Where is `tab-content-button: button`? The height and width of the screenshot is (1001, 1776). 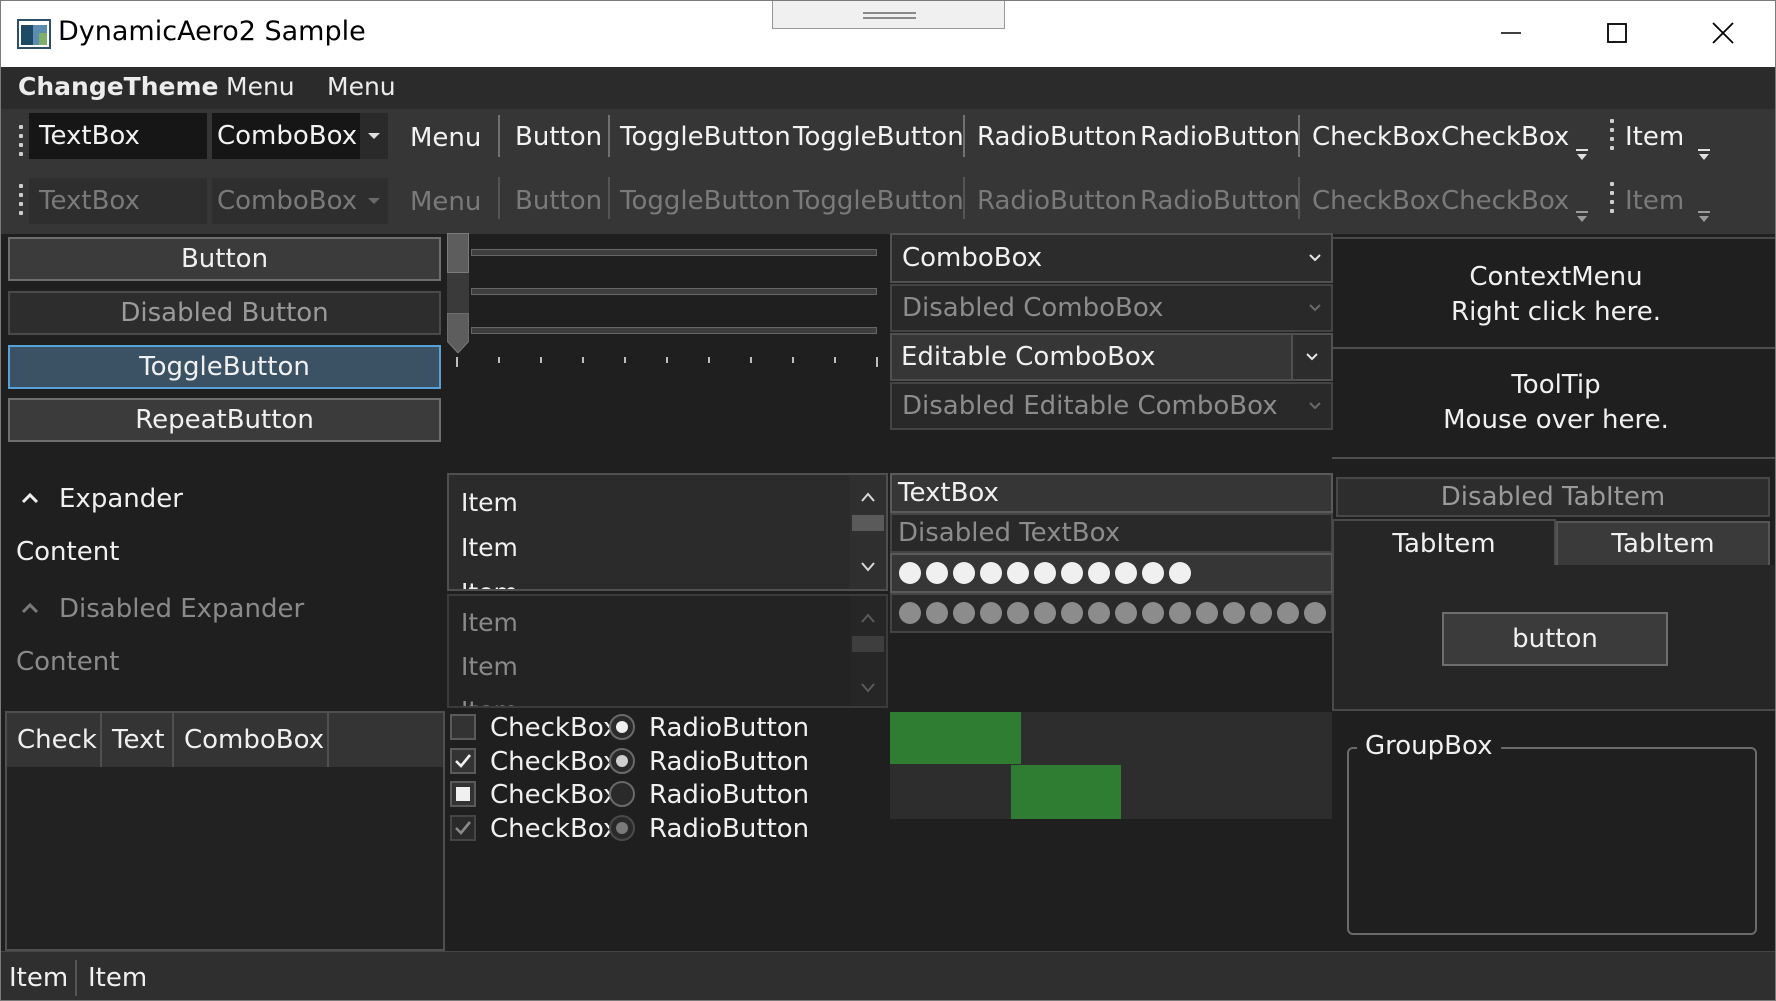 tab-content-button: button is located at coordinates (1555, 639).